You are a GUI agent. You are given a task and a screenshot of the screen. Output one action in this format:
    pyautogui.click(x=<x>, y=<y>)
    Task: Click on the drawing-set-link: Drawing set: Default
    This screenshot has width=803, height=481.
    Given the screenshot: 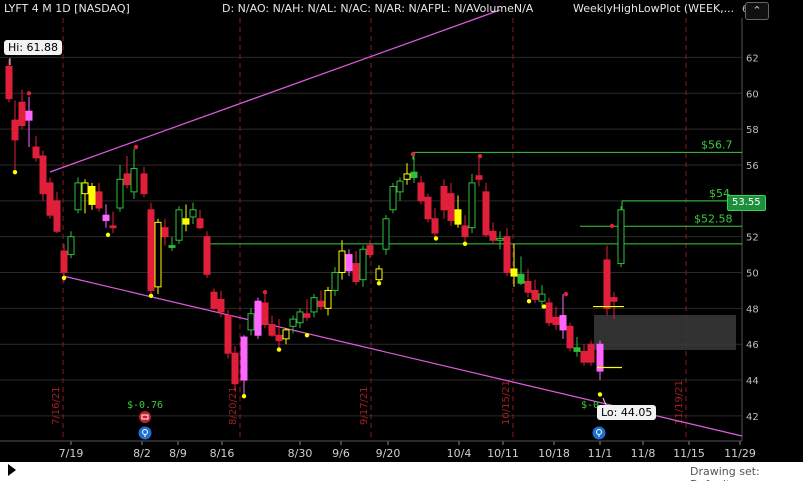 What is the action you would take?
    pyautogui.click(x=746, y=473)
    